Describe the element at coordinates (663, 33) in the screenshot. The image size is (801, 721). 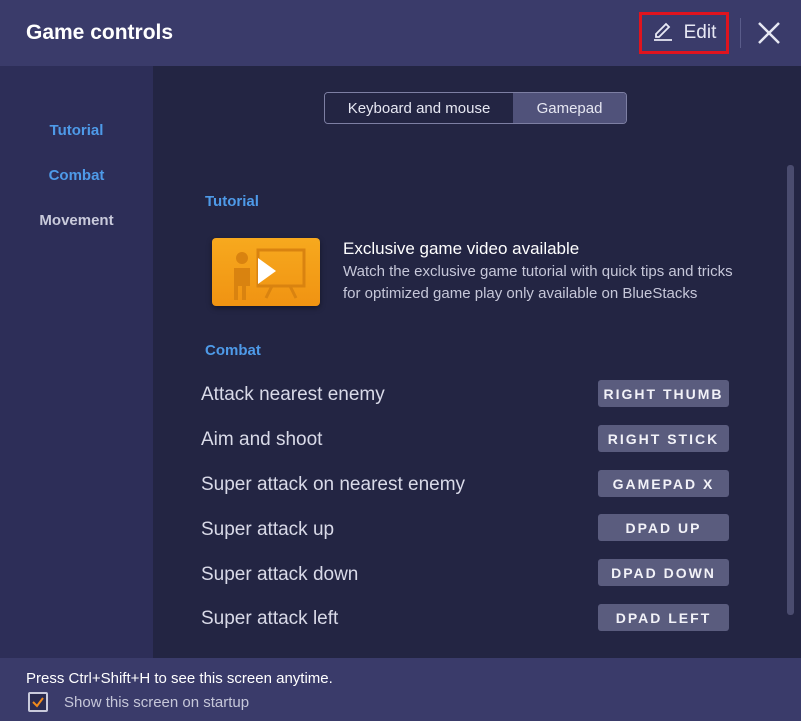
I see `pencil-icon` at that location.